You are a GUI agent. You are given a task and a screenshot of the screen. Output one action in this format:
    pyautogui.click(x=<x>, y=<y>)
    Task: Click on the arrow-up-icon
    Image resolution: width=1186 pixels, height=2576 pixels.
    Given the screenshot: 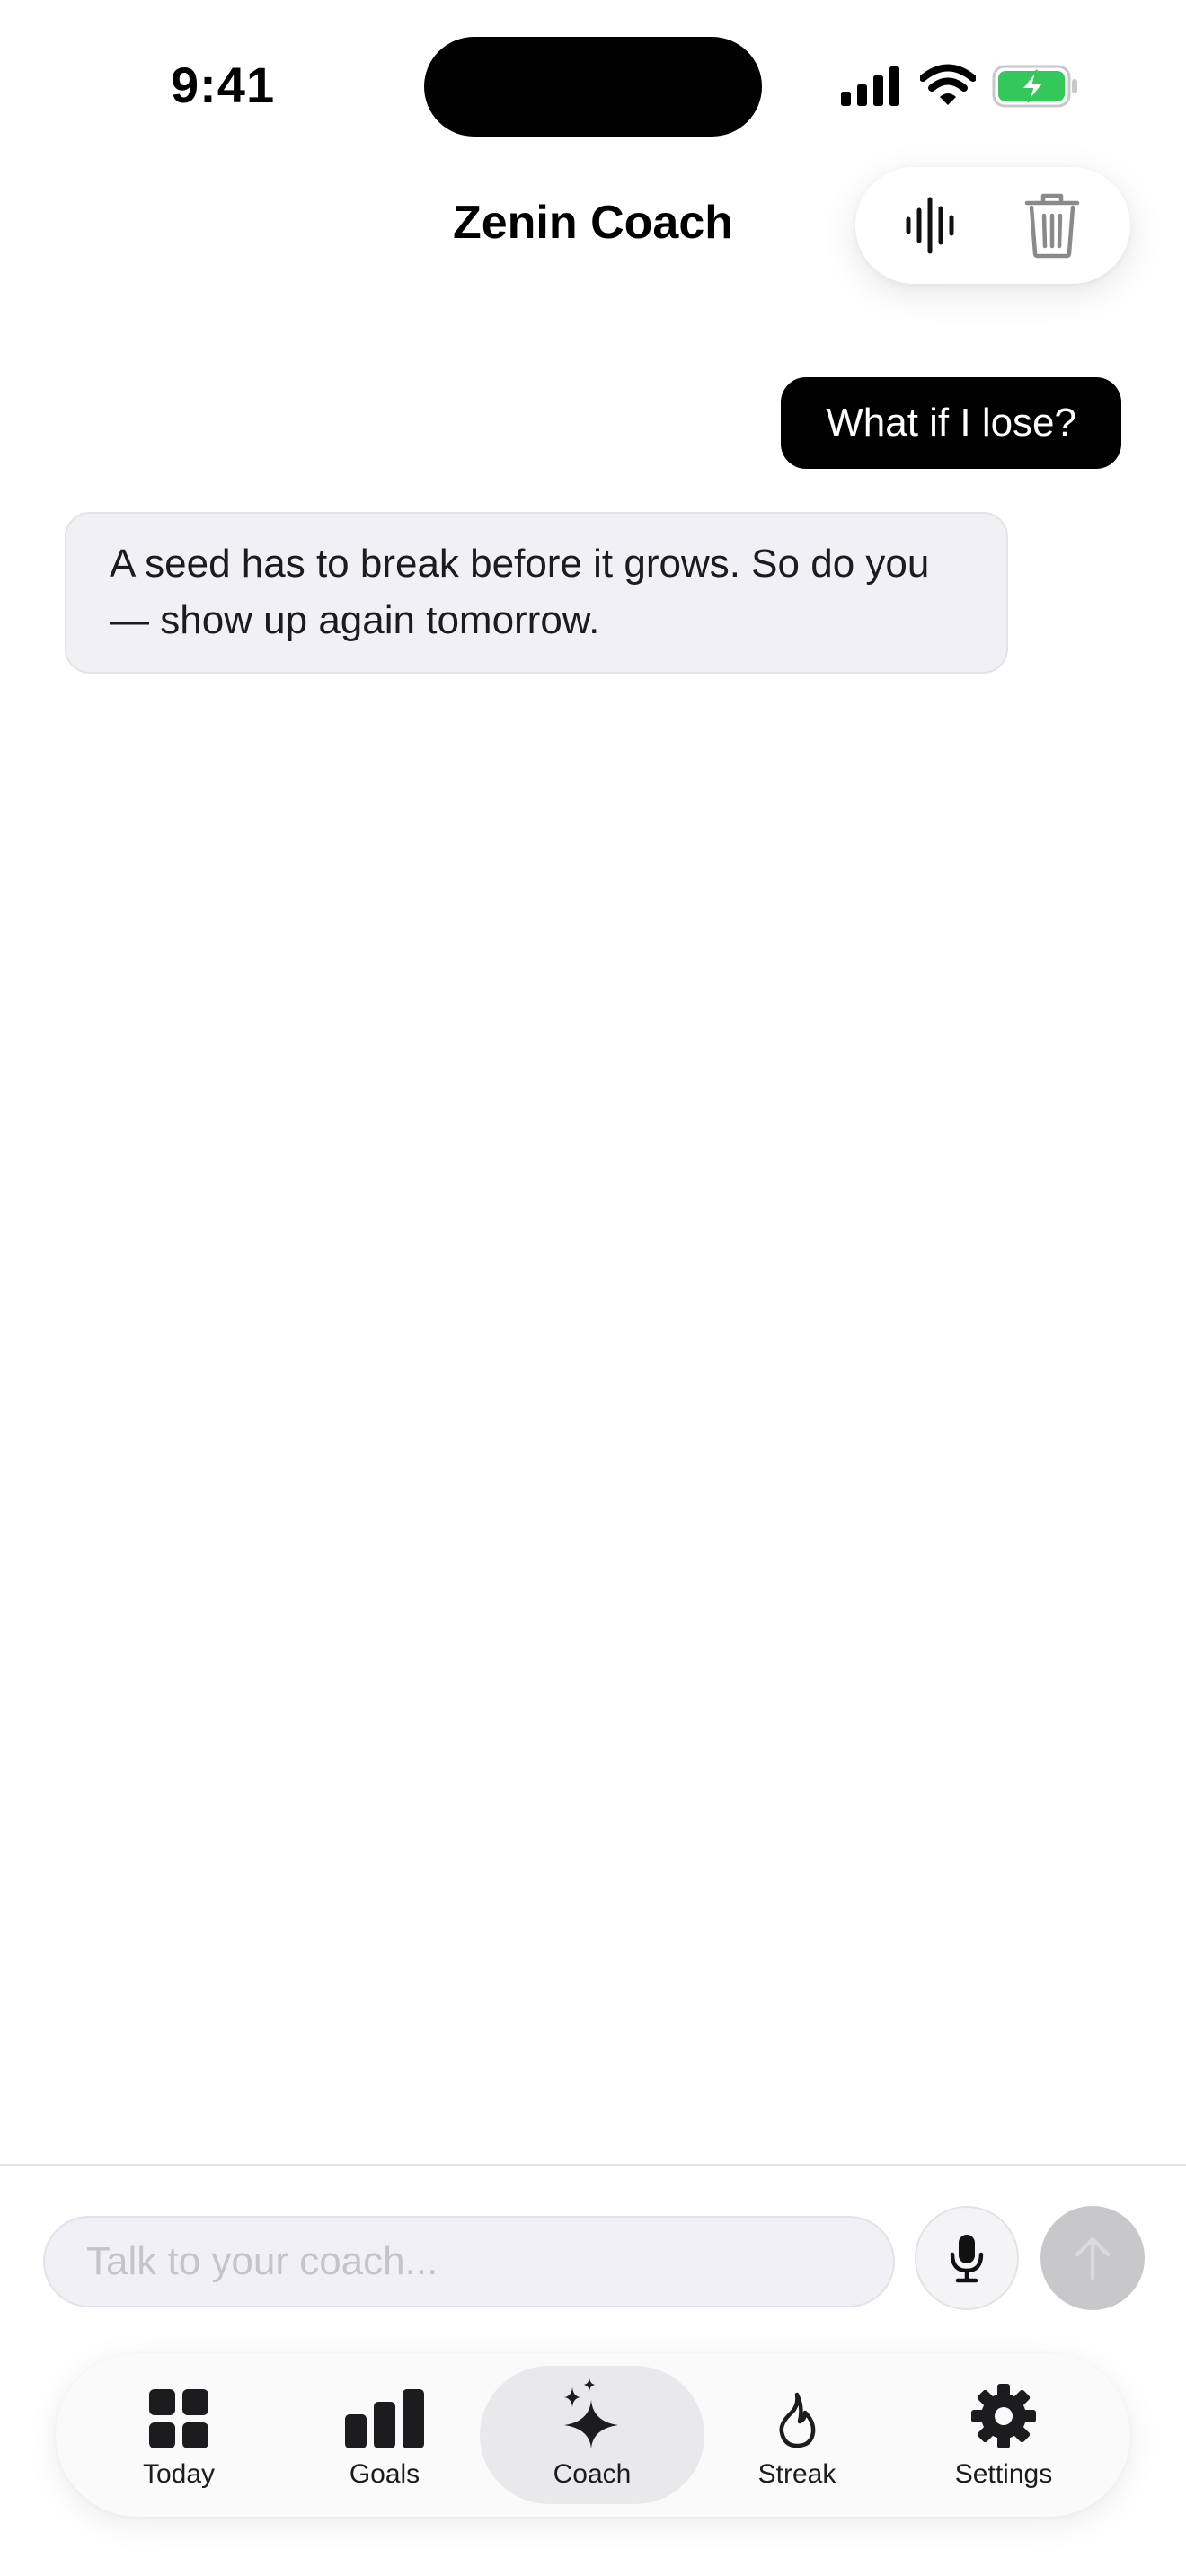 What is the action you would take?
    pyautogui.click(x=1093, y=2258)
    